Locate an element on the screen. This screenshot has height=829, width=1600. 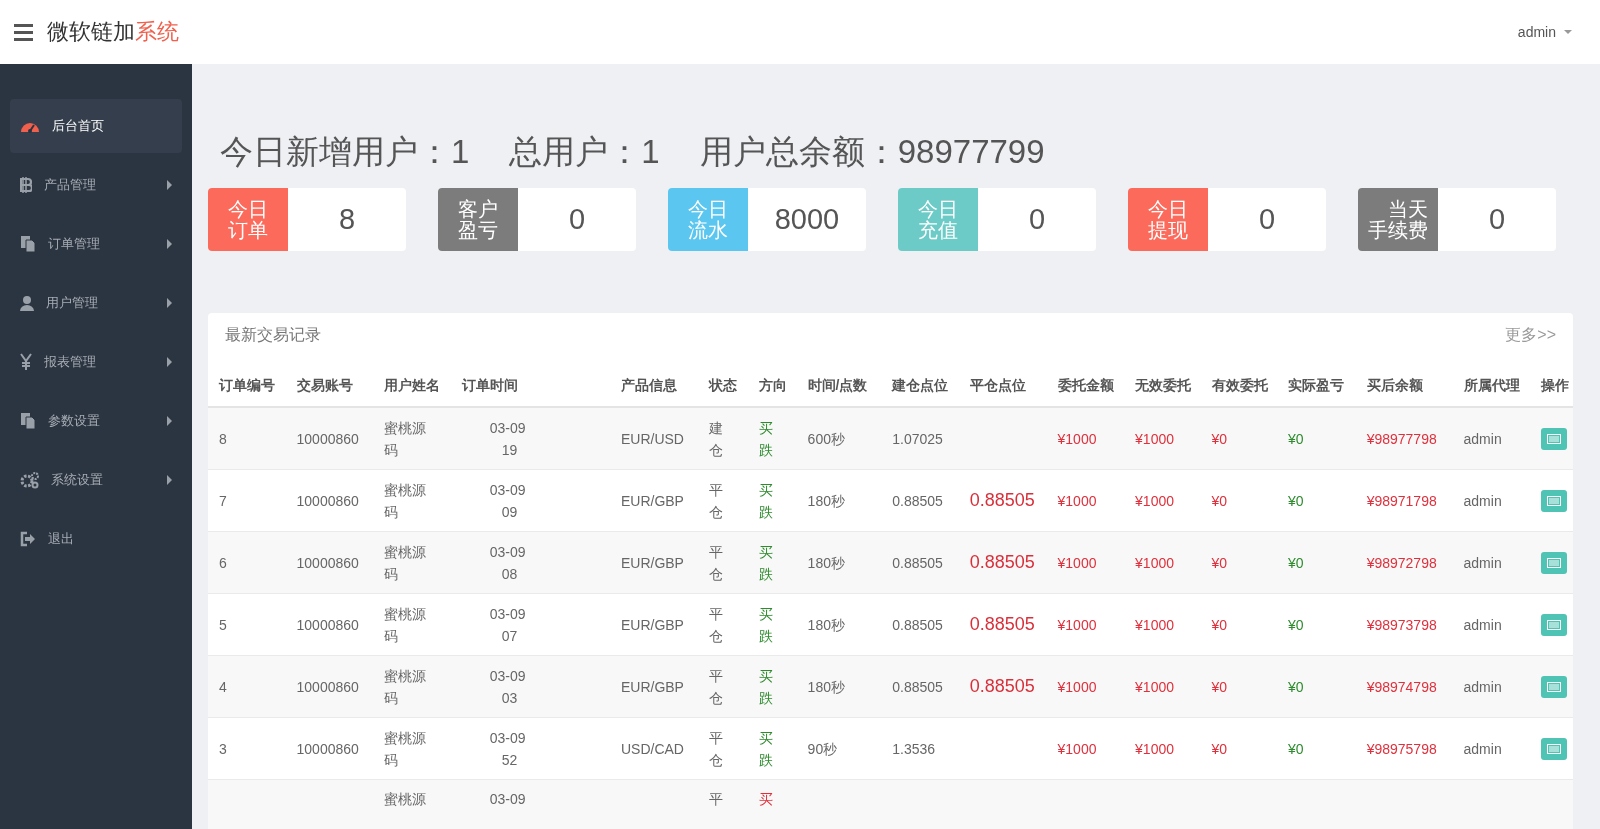
table-cell-text: 8 is located at coordinates (223, 439).